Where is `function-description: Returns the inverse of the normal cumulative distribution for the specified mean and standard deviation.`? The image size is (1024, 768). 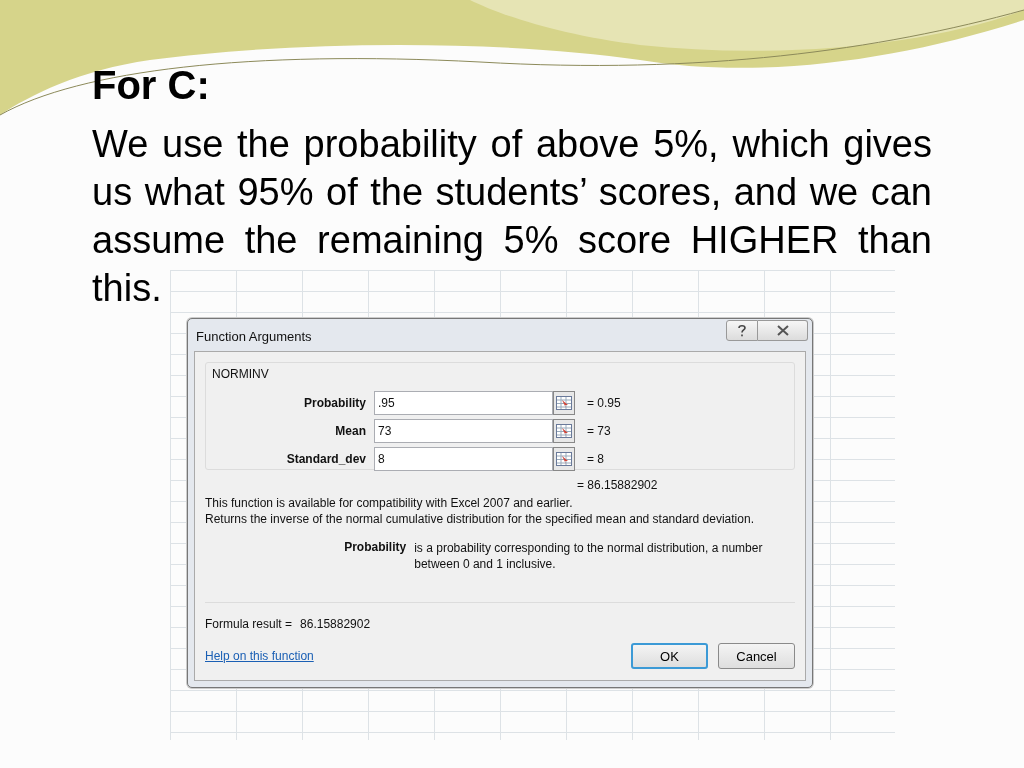 function-description: Returns the inverse of the normal cumulative distribution for the specified mean and standard deviation. is located at coordinates (480, 519).